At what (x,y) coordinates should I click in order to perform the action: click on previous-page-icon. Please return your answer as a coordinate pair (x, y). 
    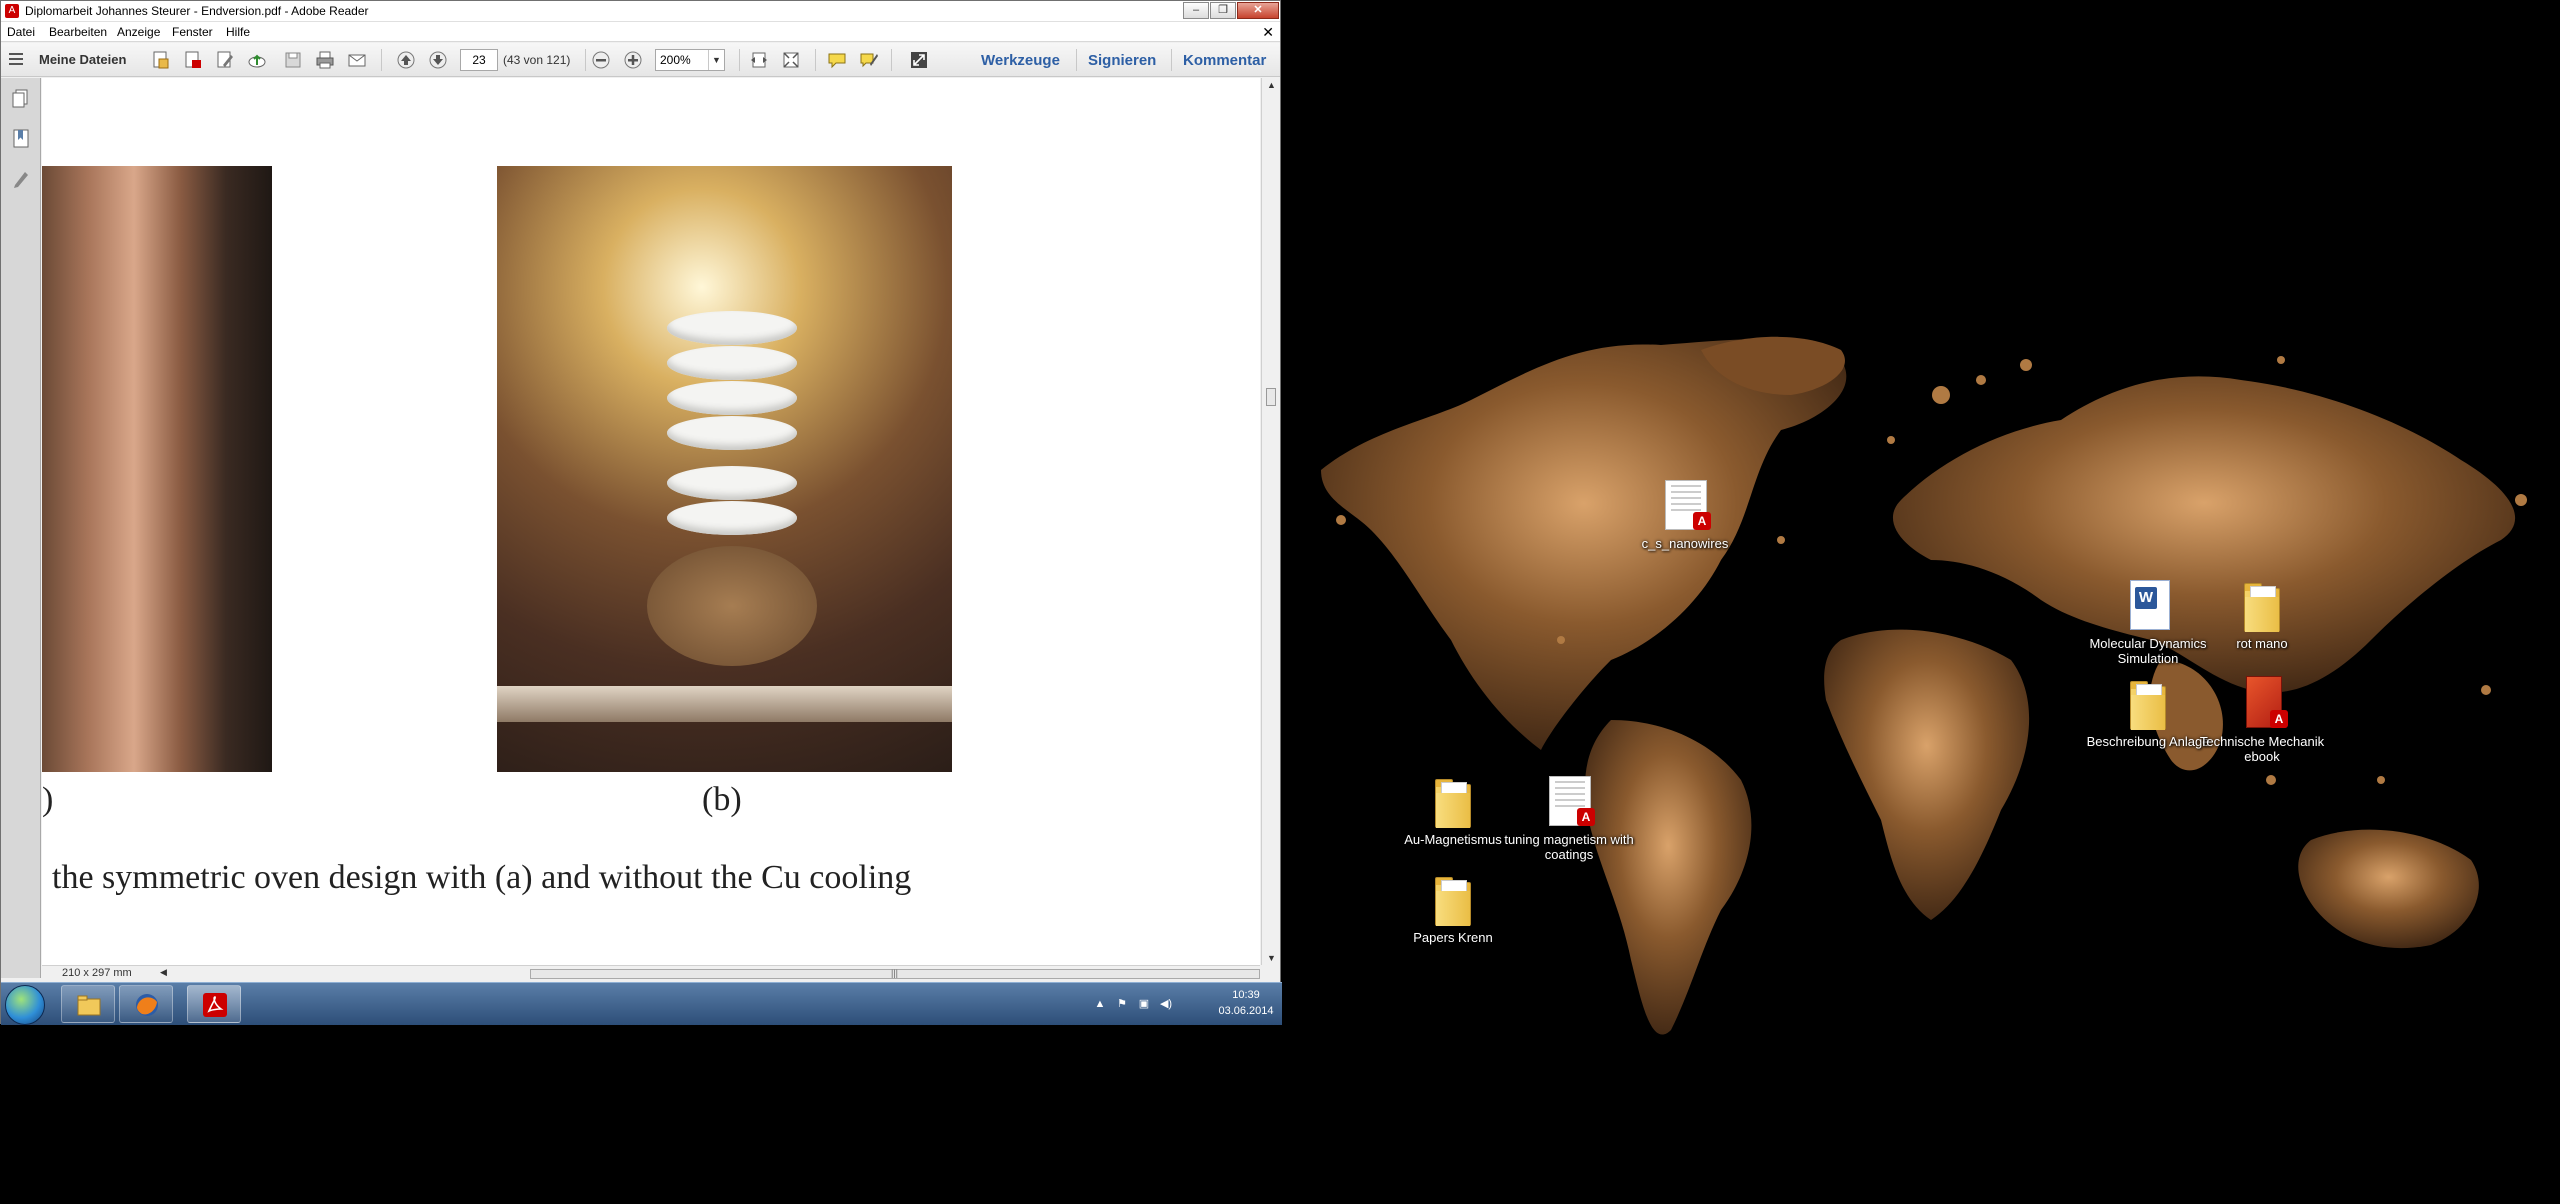
    Looking at the image, I should click on (406, 60).